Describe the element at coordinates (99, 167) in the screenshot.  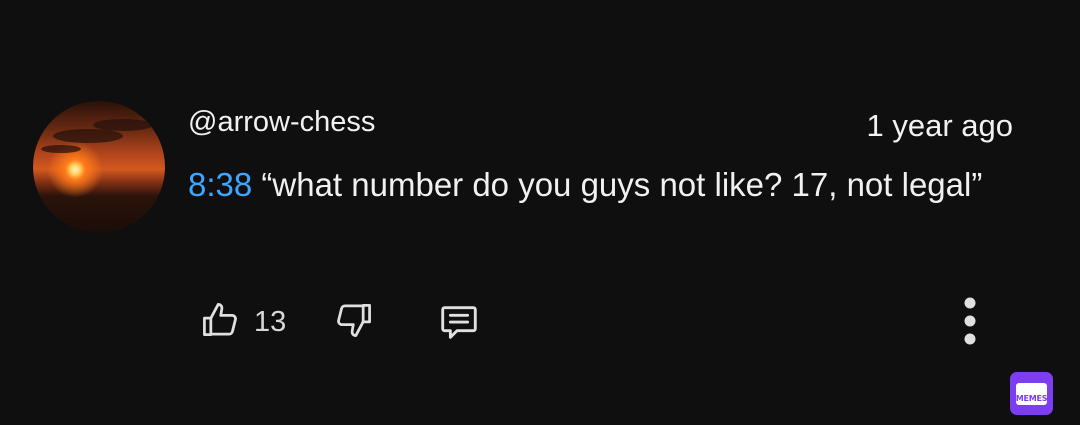
I see `avatar` at that location.